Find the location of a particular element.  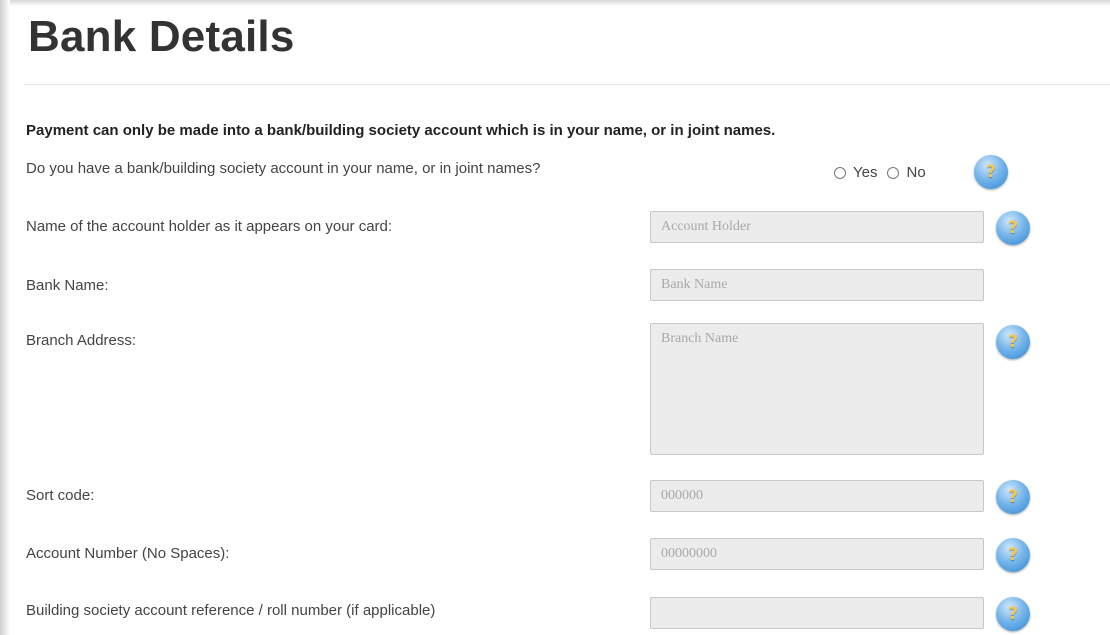

bank-name-input is located at coordinates (817, 285).